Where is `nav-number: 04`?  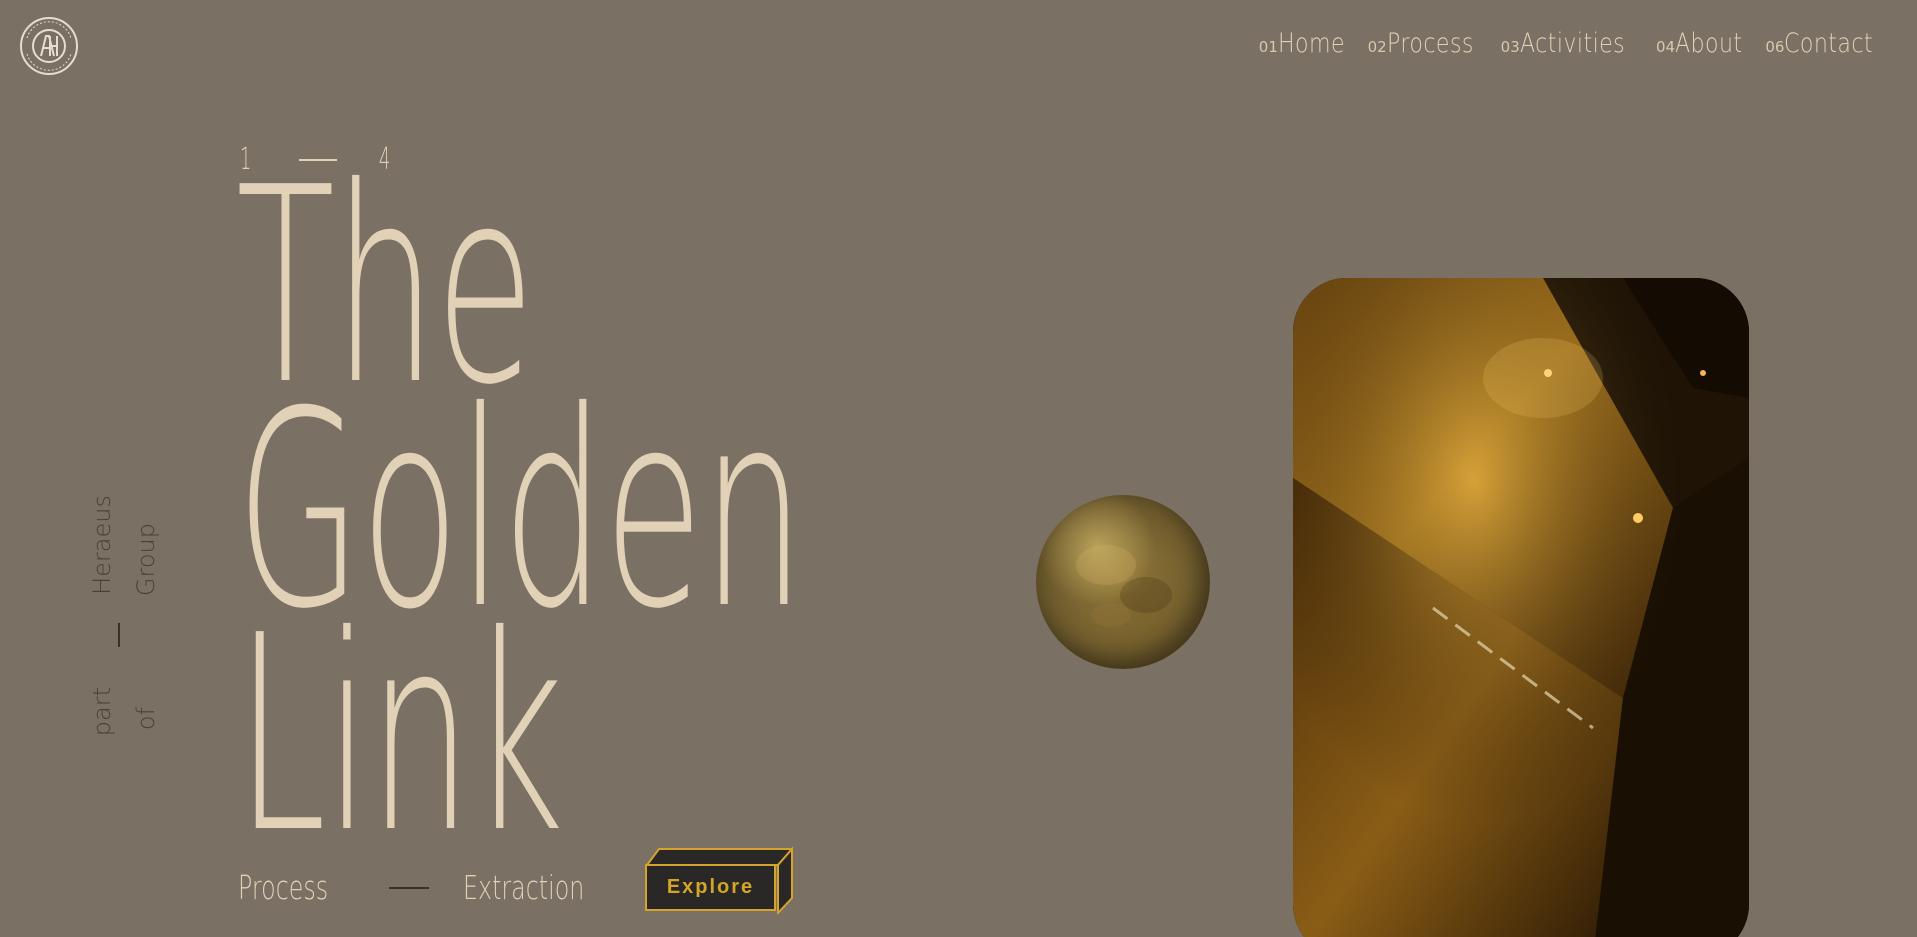 nav-number: 04 is located at coordinates (1665, 47).